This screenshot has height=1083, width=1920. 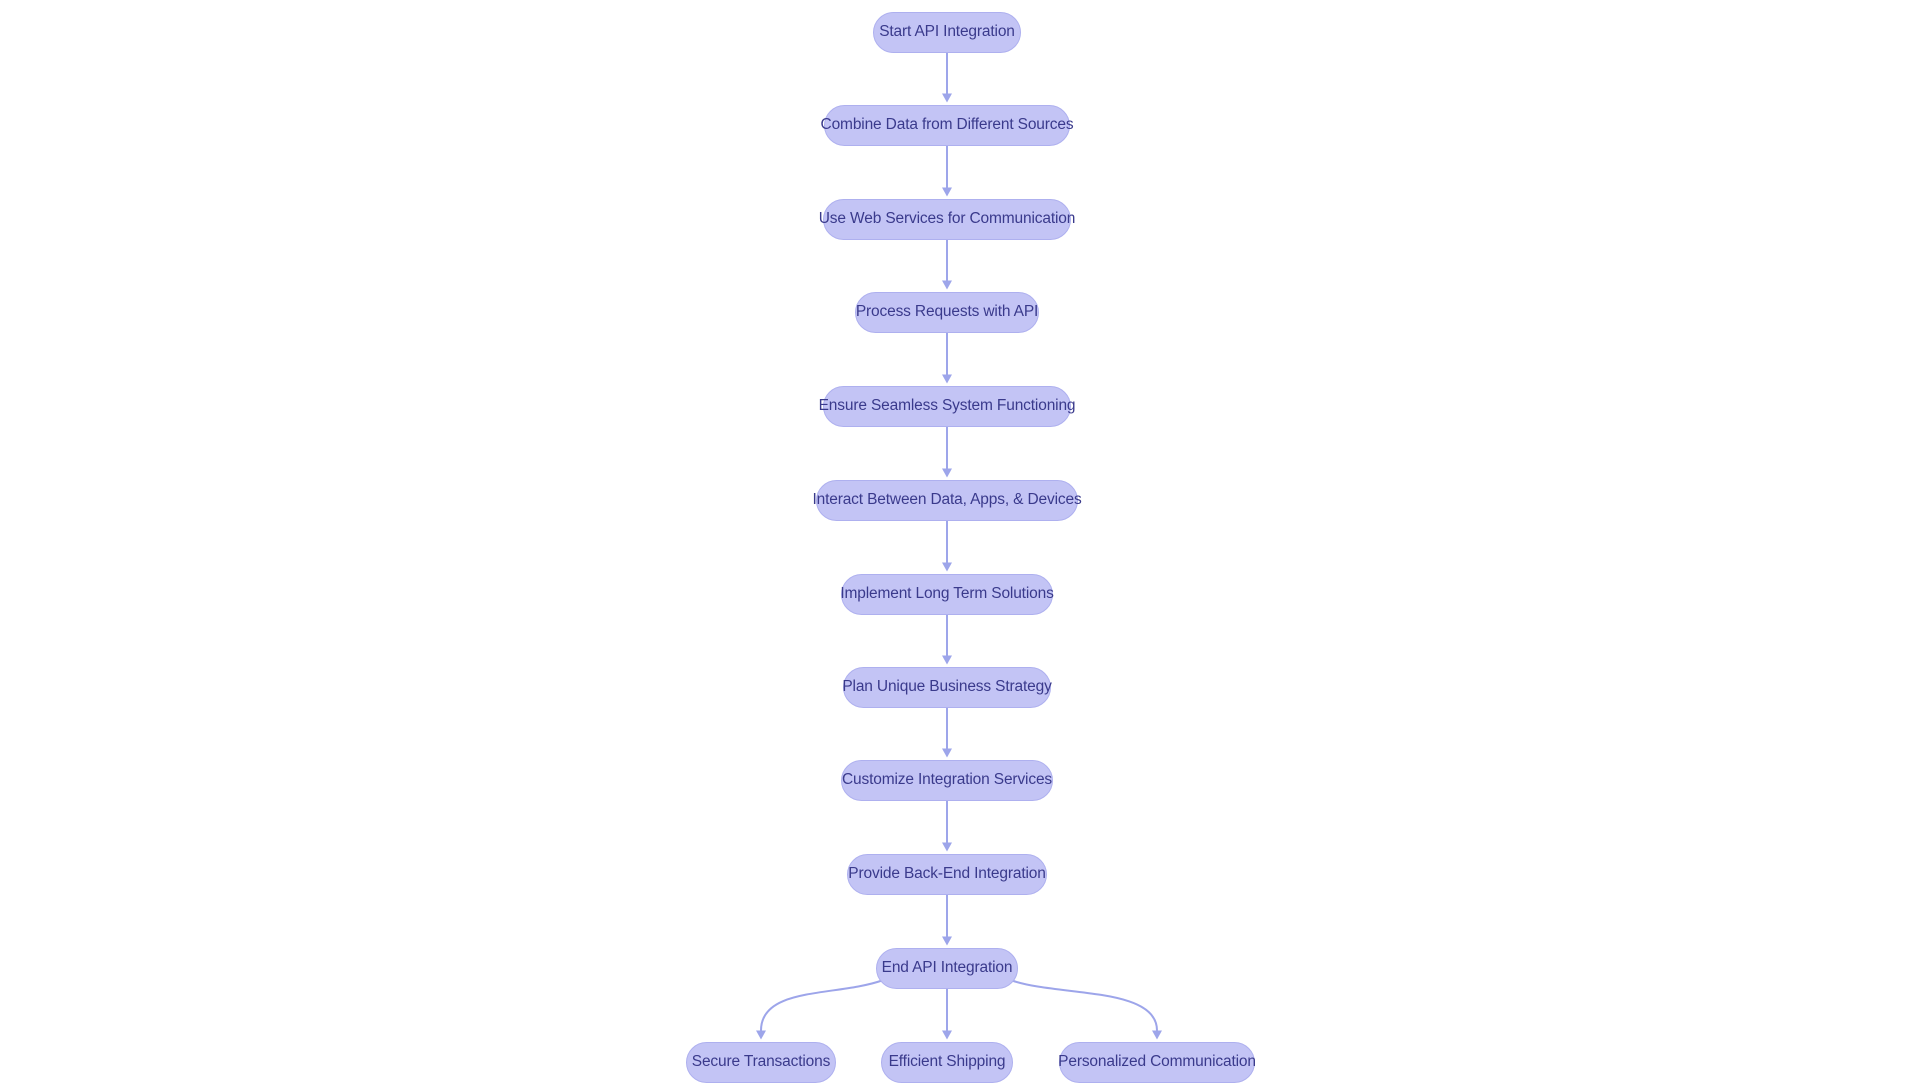 What do you see at coordinates (761, 1035) in the screenshot?
I see `flow-edge-n11-to-n12-arrowhead` at bounding box center [761, 1035].